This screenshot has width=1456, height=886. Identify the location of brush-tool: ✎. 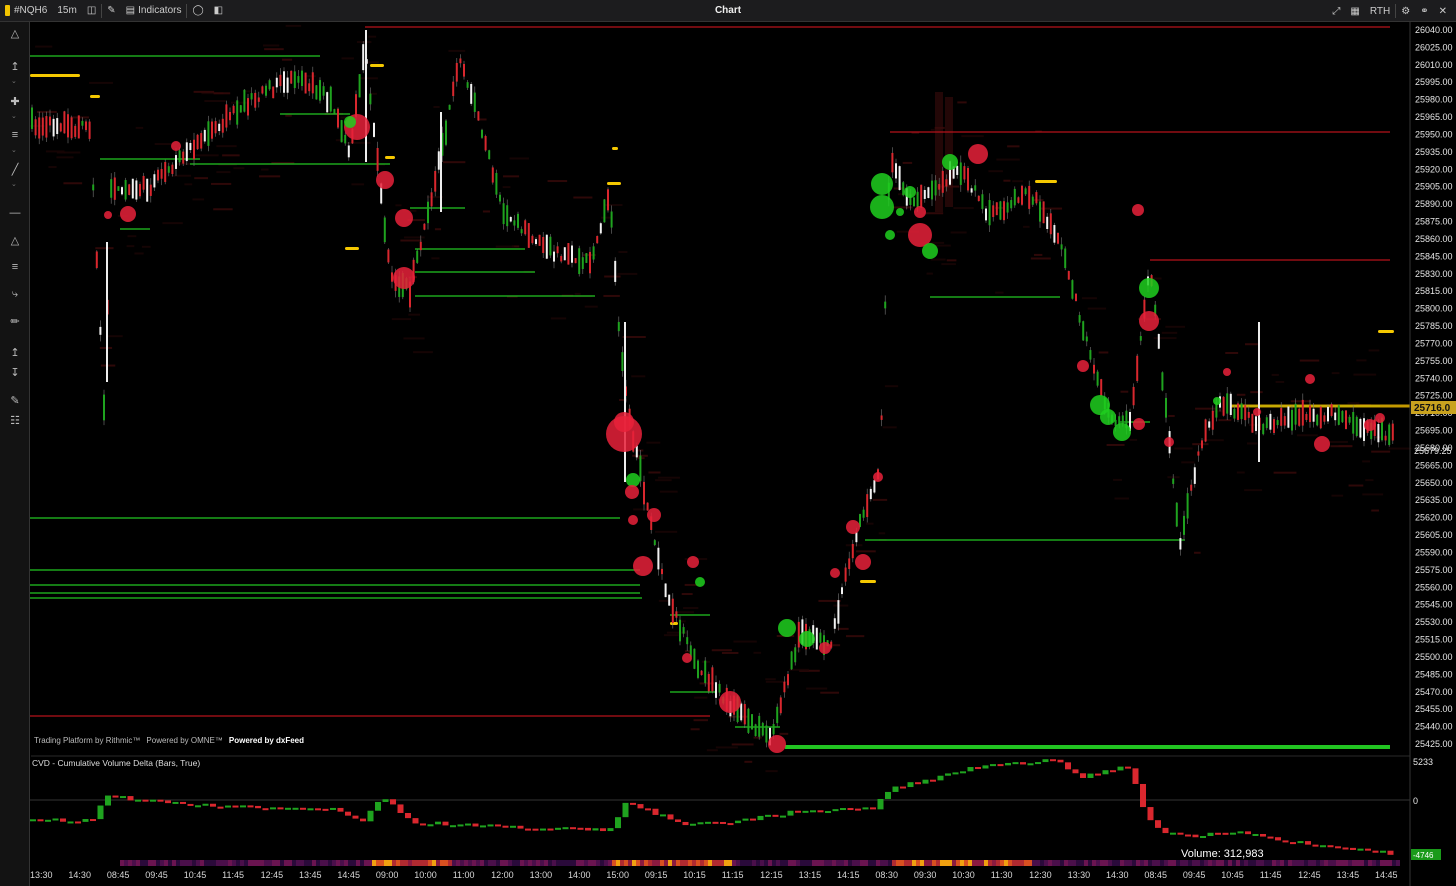
(15, 400).